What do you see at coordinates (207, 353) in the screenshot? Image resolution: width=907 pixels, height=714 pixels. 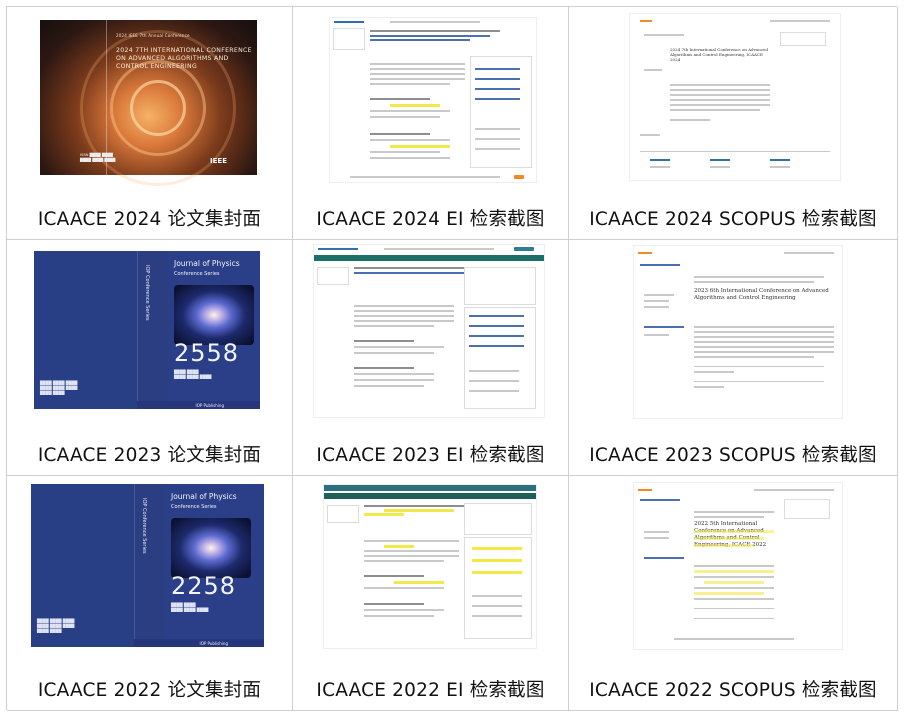 I see `cover-volume: 2558` at bounding box center [207, 353].